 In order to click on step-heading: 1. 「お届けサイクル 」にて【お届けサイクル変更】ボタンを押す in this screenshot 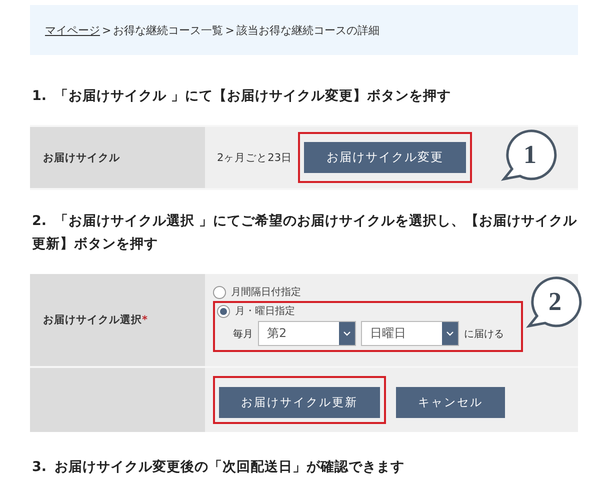, I will do `click(241, 96)`.